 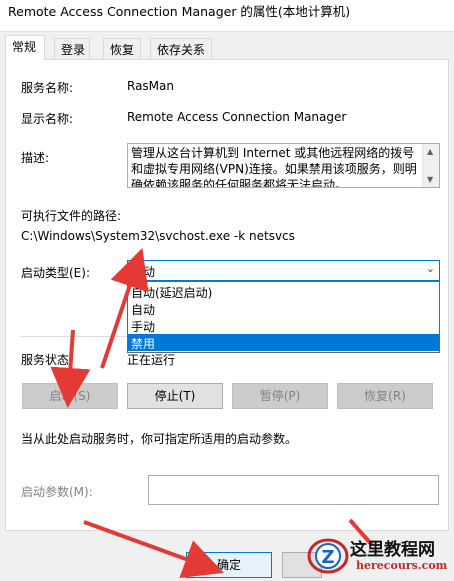 I want to click on option-disabled: 禁用, so click(x=283, y=342).